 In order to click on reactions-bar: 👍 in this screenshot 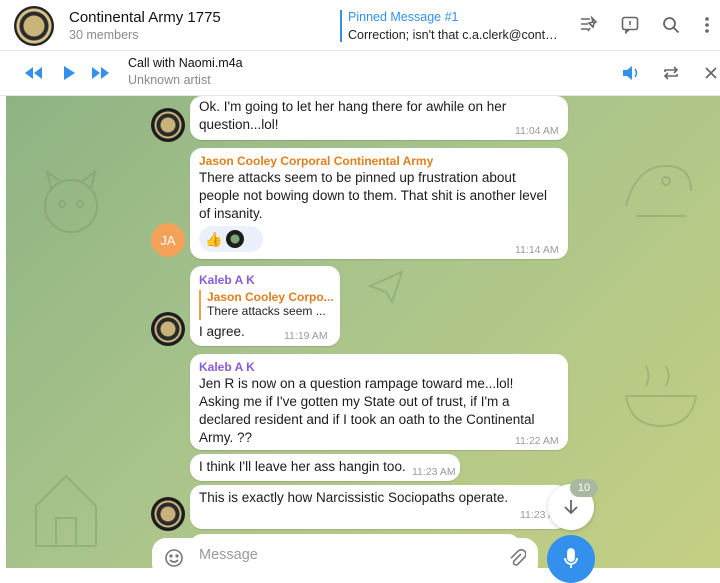, I will do `click(231, 239)`.